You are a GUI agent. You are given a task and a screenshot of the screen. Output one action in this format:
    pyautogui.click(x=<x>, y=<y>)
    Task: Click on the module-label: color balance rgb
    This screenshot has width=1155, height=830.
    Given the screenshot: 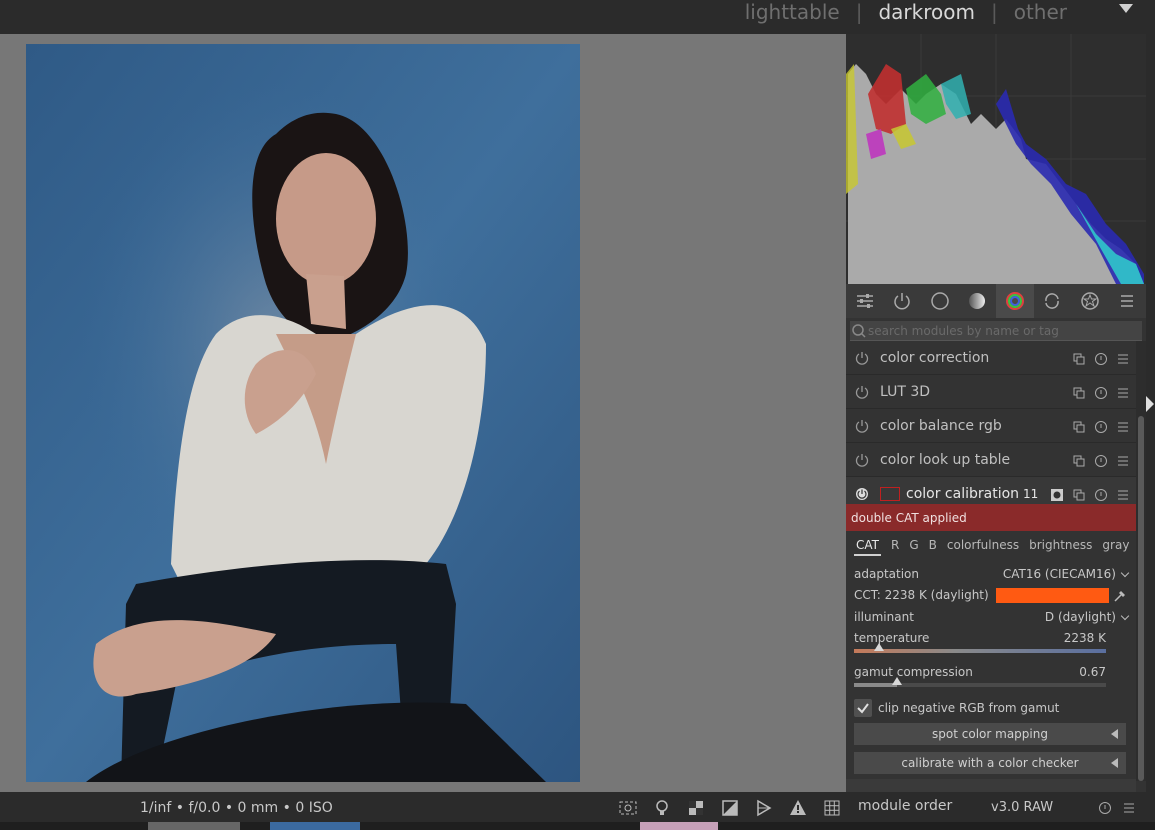 What is the action you would take?
    pyautogui.click(x=941, y=425)
    